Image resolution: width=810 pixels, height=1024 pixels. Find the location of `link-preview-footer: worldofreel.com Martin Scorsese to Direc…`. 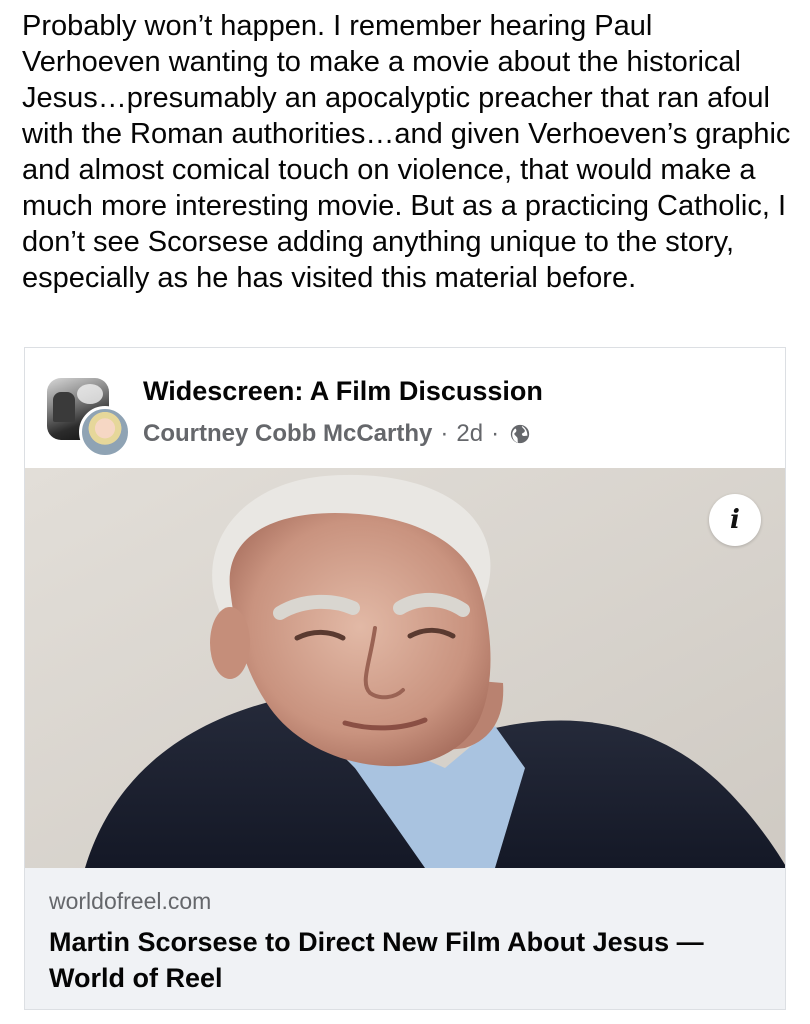

link-preview-footer: worldofreel.com Martin Scorsese to Direc… is located at coordinates (405, 938).